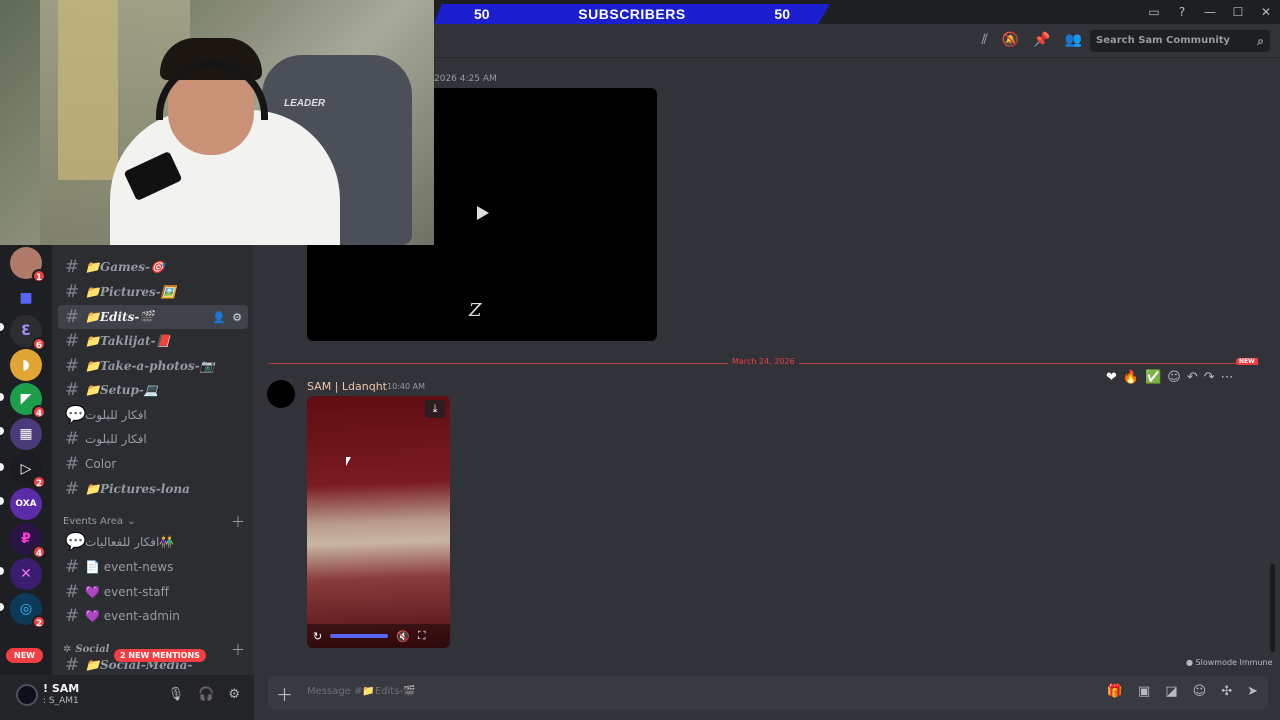 This screenshot has height=720, width=1280. I want to click on search-input: Search Sam Community ⌕, so click(1180, 41).